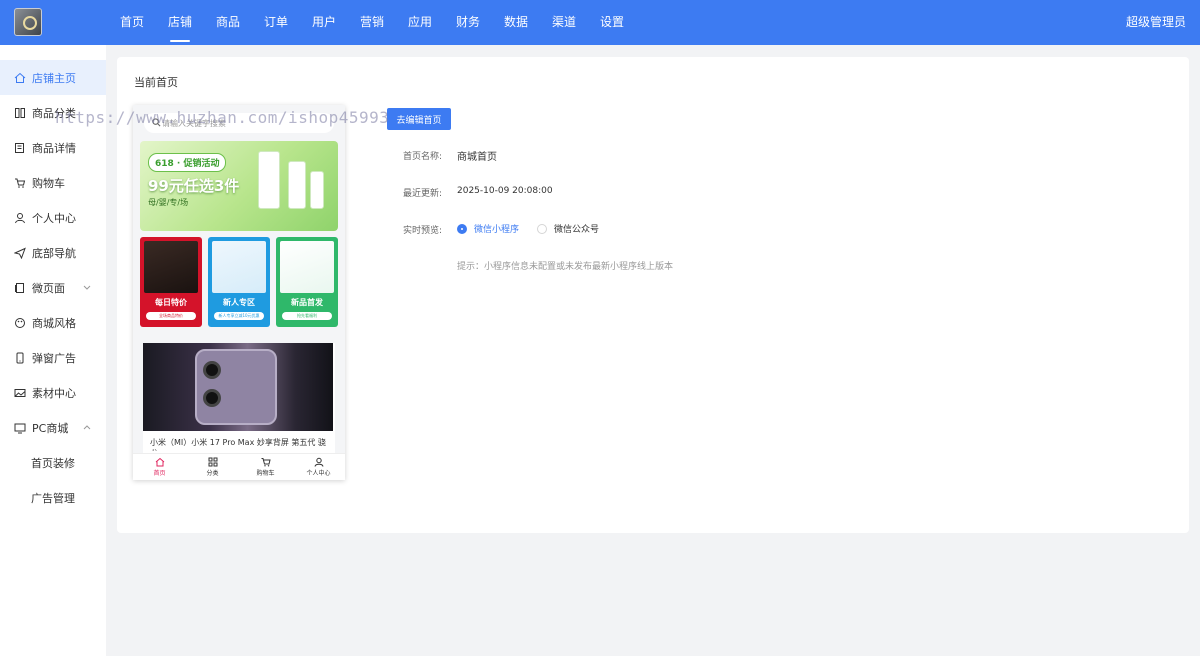 Image resolution: width=1200 pixels, height=656 pixels. I want to click on top-navbar: 首页 店铺 商品 订单 用户 营销 应用 财务 数据 渠道 设置 超级管理员, so click(600, 22).